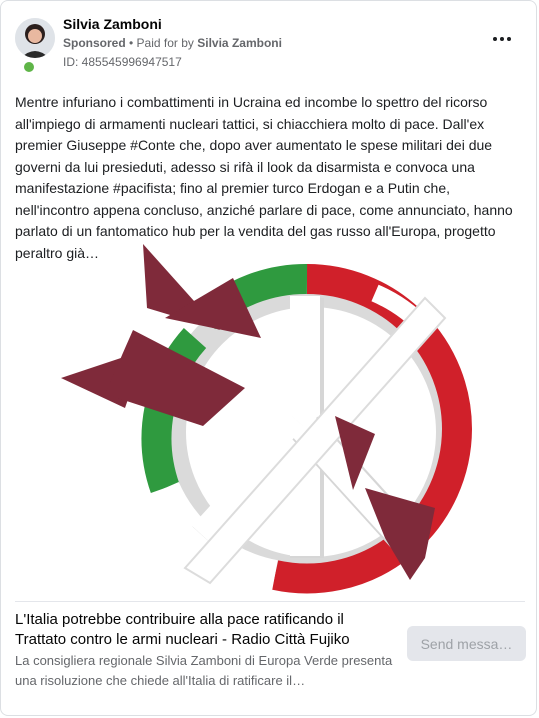 The height and width of the screenshot is (718, 539). What do you see at coordinates (239, 43) in the screenshot?
I see `paid-for-name: Silvia Zamboni` at bounding box center [239, 43].